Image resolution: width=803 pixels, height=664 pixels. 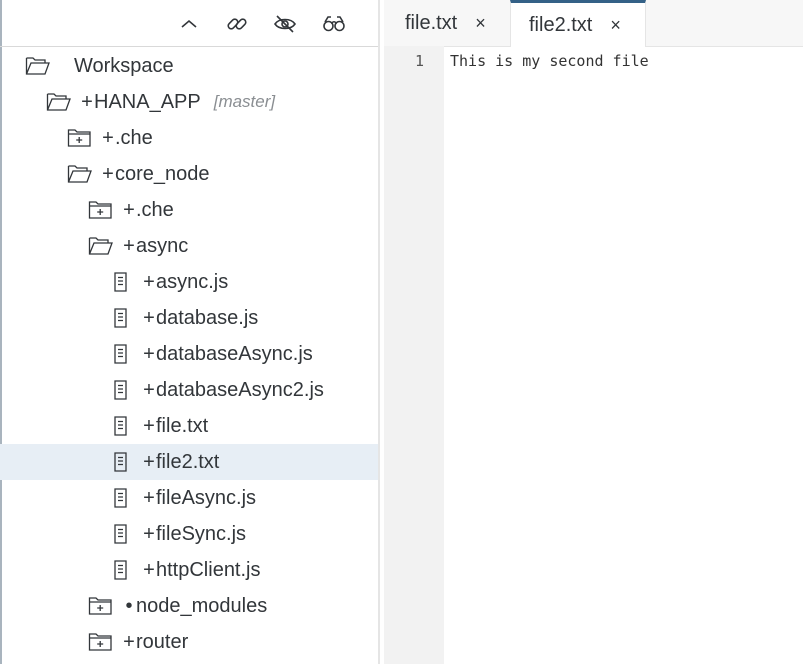 I want to click on tree-item-label: file.txt, so click(x=182, y=425).